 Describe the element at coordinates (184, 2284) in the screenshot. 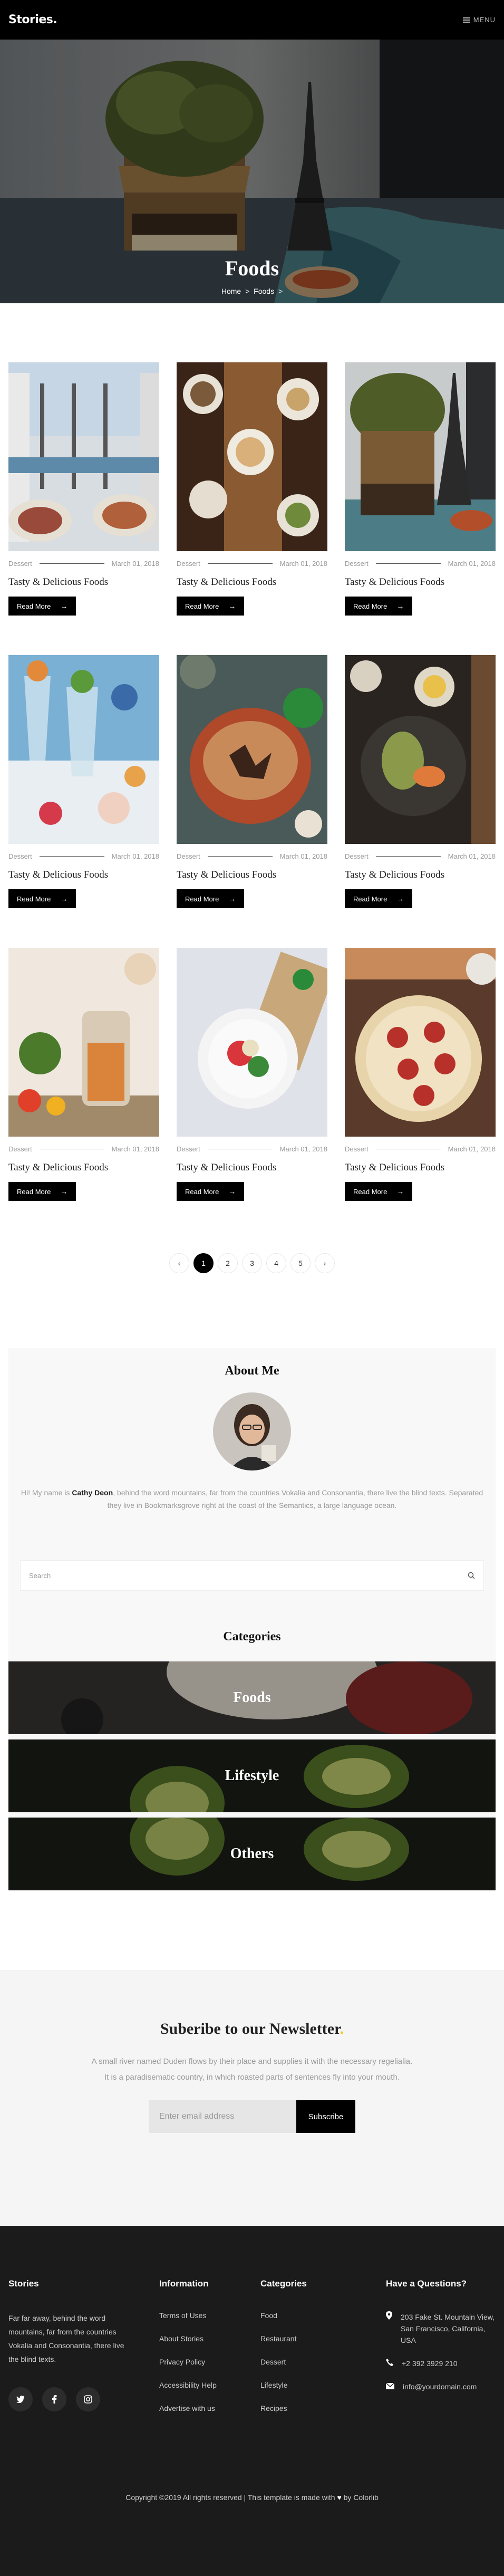

I see `footer-info-title: Information` at that location.